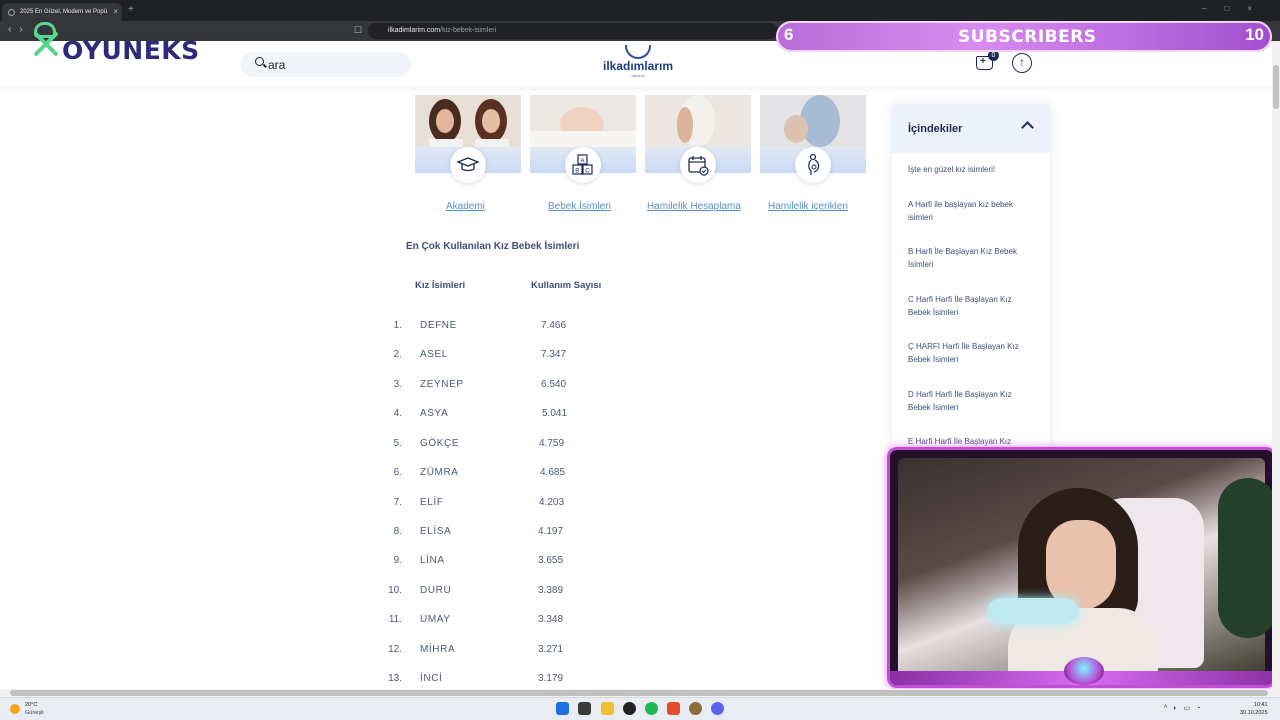 This screenshot has width=1280, height=720. What do you see at coordinates (395, 590) in the screenshot?
I see `row-number: 10.` at bounding box center [395, 590].